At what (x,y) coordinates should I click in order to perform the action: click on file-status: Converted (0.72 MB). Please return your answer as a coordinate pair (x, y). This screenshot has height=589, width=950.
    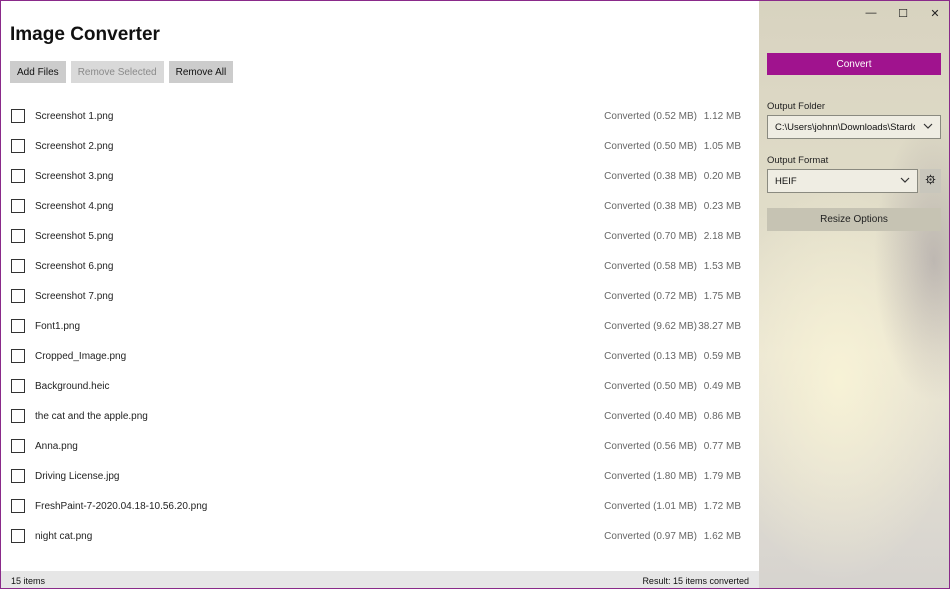
    Looking at the image, I should click on (650, 296).